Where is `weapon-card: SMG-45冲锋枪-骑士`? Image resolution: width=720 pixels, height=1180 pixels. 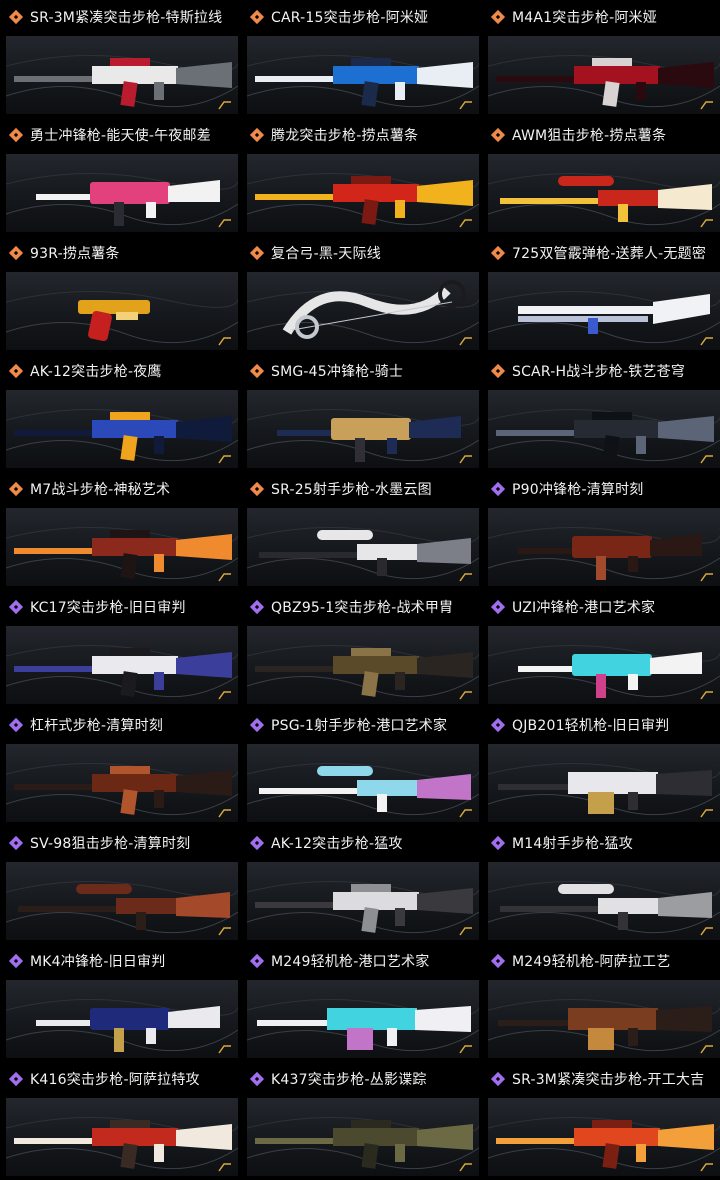
weapon-card: SMG-45冲锋枪-骑士 is located at coordinates (360, 413).